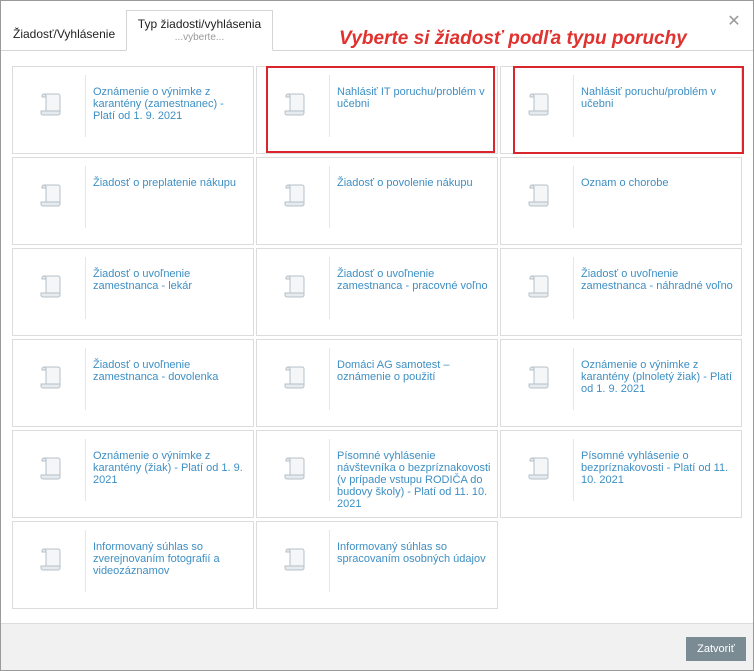 The width and height of the screenshot is (754, 671). Describe the element at coordinates (377, 201) in the screenshot. I see `request-type-card: Žiadosť o povolenie nákupu` at that location.